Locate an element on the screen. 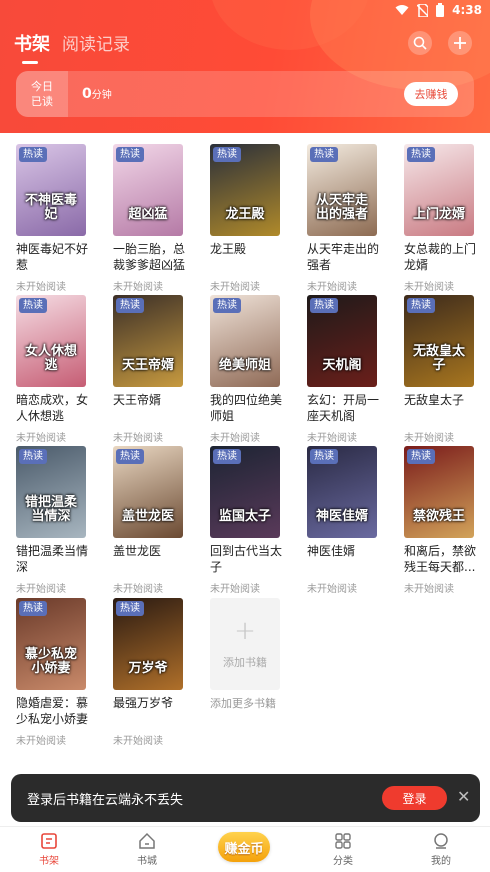  book-title: 神医毒妃不好惹 is located at coordinates (52, 257).